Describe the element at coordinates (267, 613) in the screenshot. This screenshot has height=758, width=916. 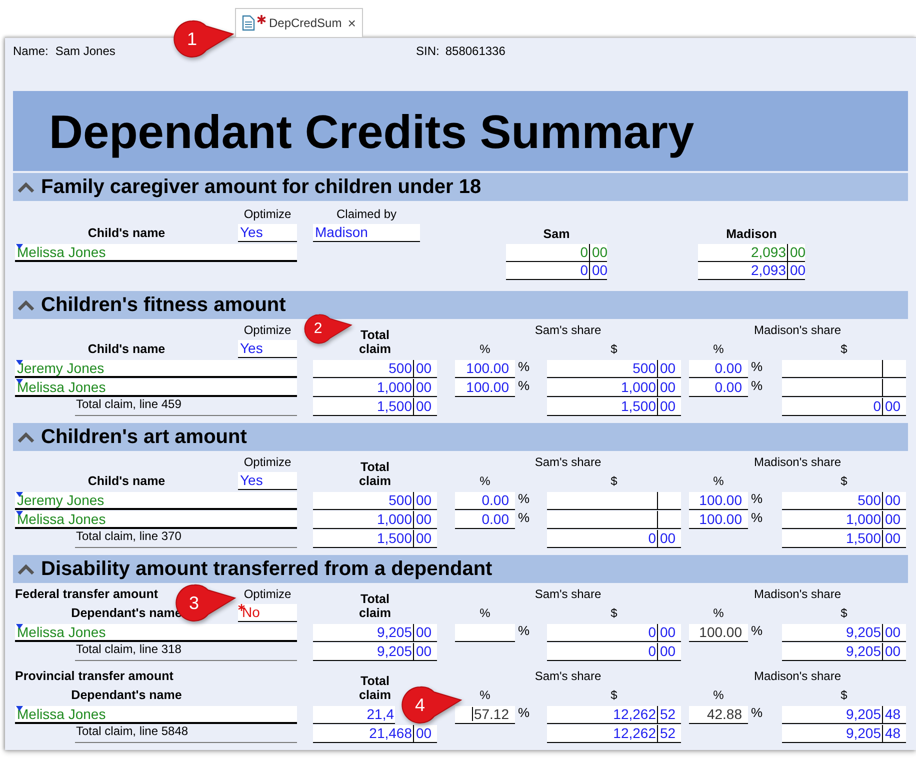
I see `optimize-field: No` at that location.